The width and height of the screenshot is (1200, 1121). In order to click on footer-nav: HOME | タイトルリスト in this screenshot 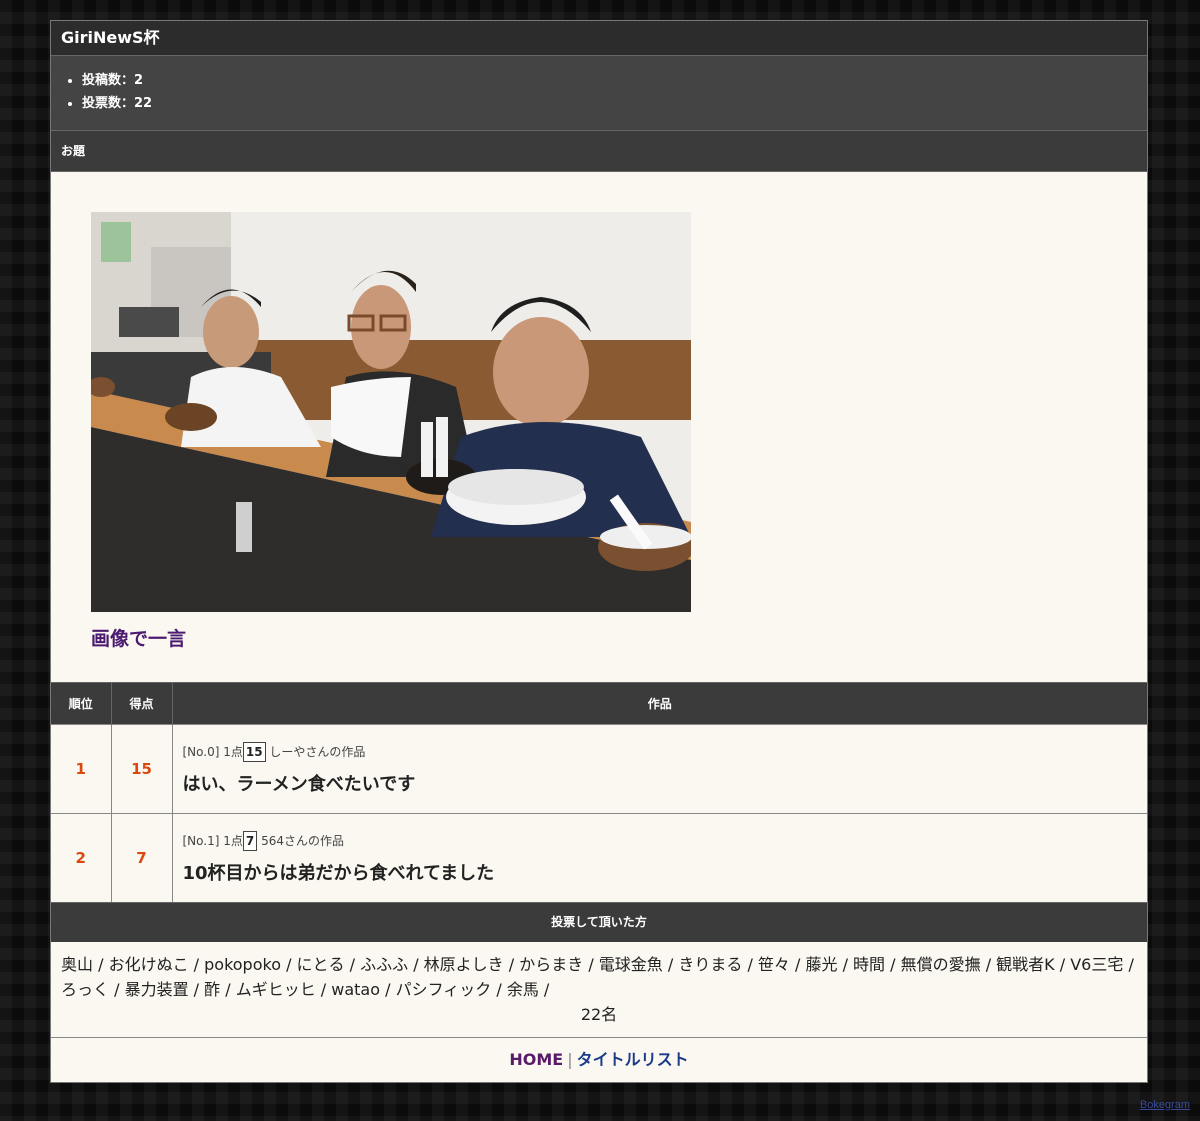, I will do `click(599, 1060)`.